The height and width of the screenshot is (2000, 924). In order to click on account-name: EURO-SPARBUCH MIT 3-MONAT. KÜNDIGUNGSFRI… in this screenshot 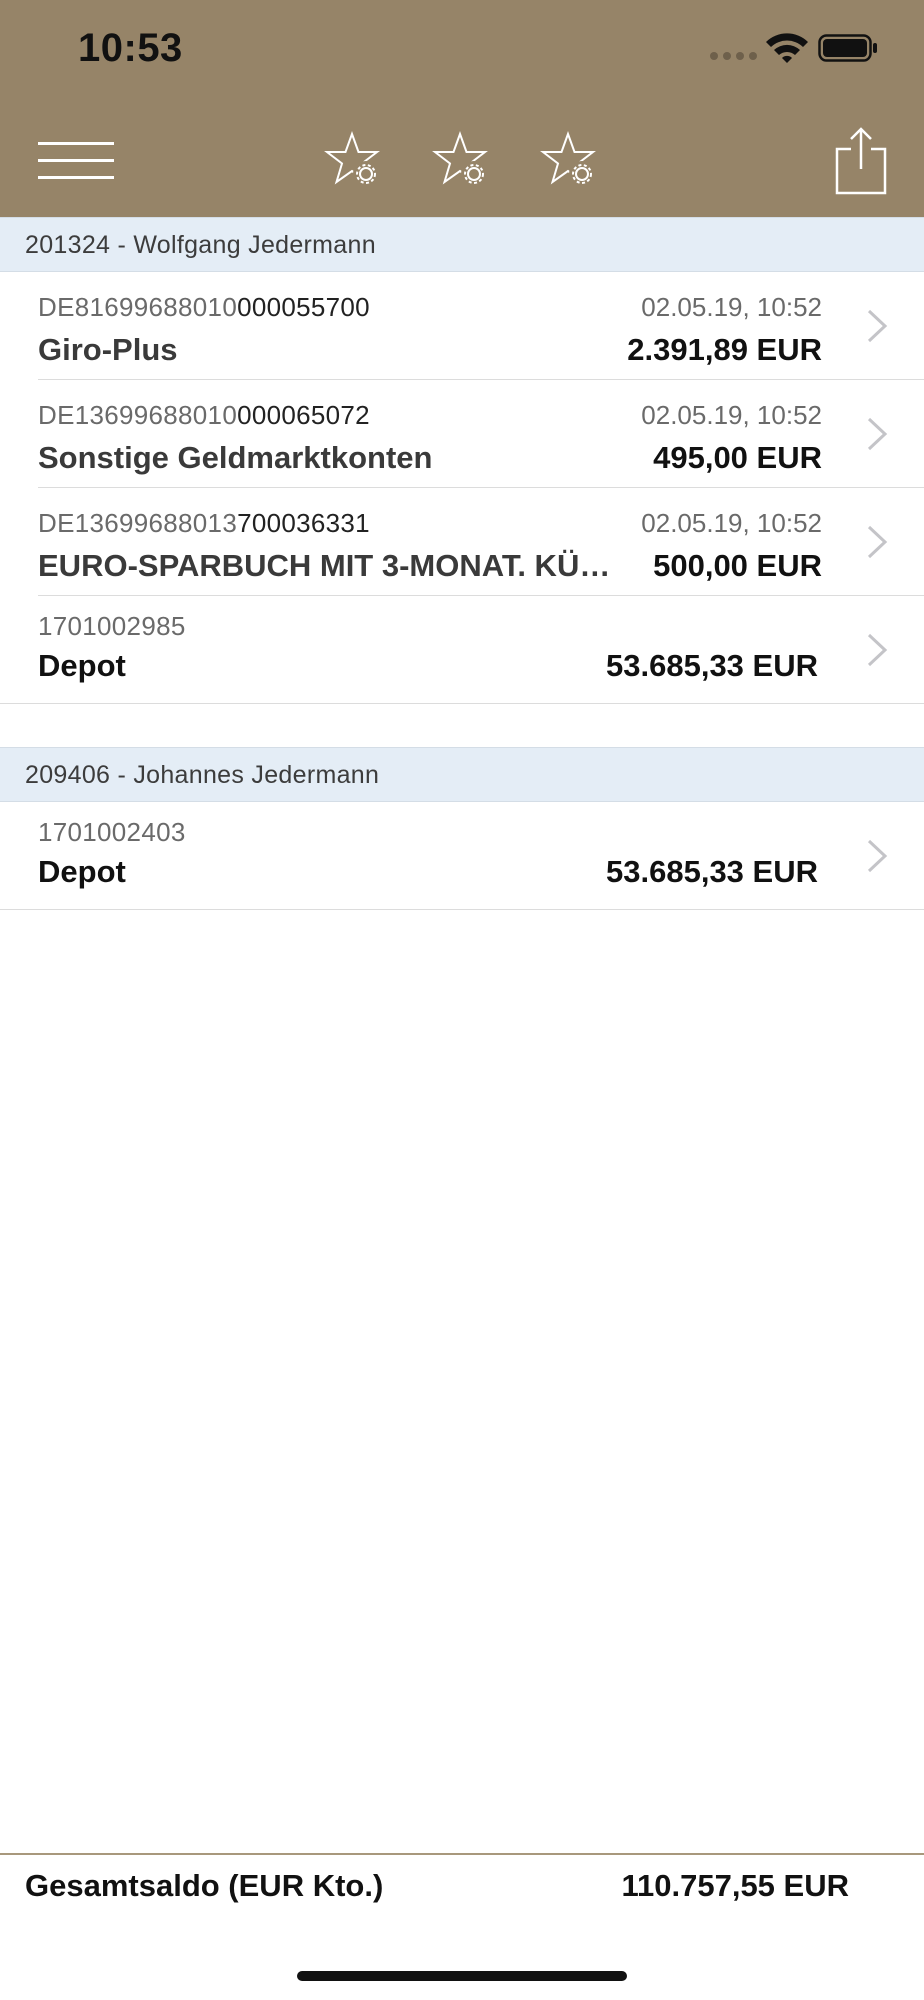, I will do `click(332, 565)`.